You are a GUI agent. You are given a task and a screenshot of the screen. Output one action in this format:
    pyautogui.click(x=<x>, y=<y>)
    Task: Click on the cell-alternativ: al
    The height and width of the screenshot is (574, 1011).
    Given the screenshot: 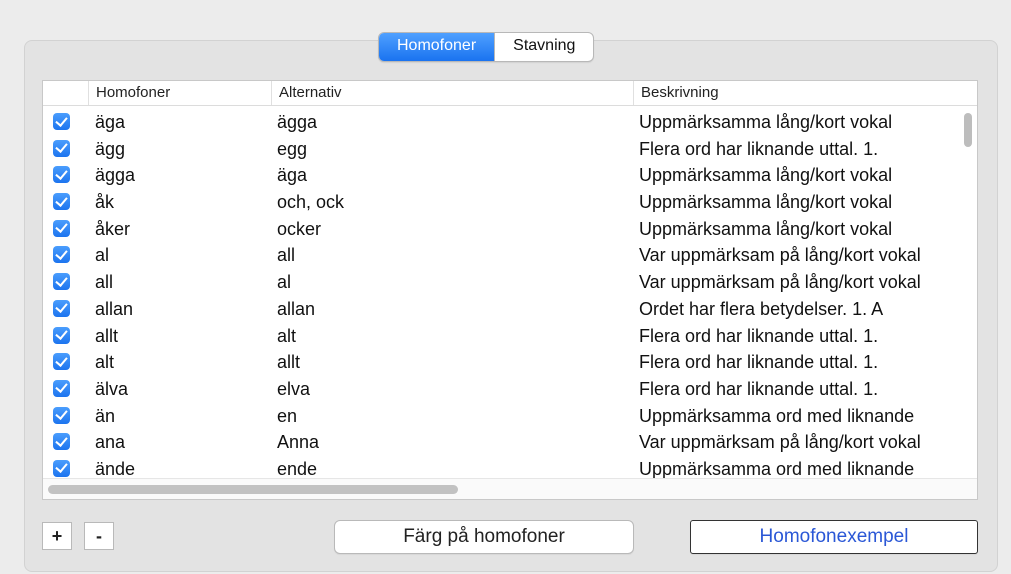 What is the action you would take?
    pyautogui.click(x=284, y=282)
    